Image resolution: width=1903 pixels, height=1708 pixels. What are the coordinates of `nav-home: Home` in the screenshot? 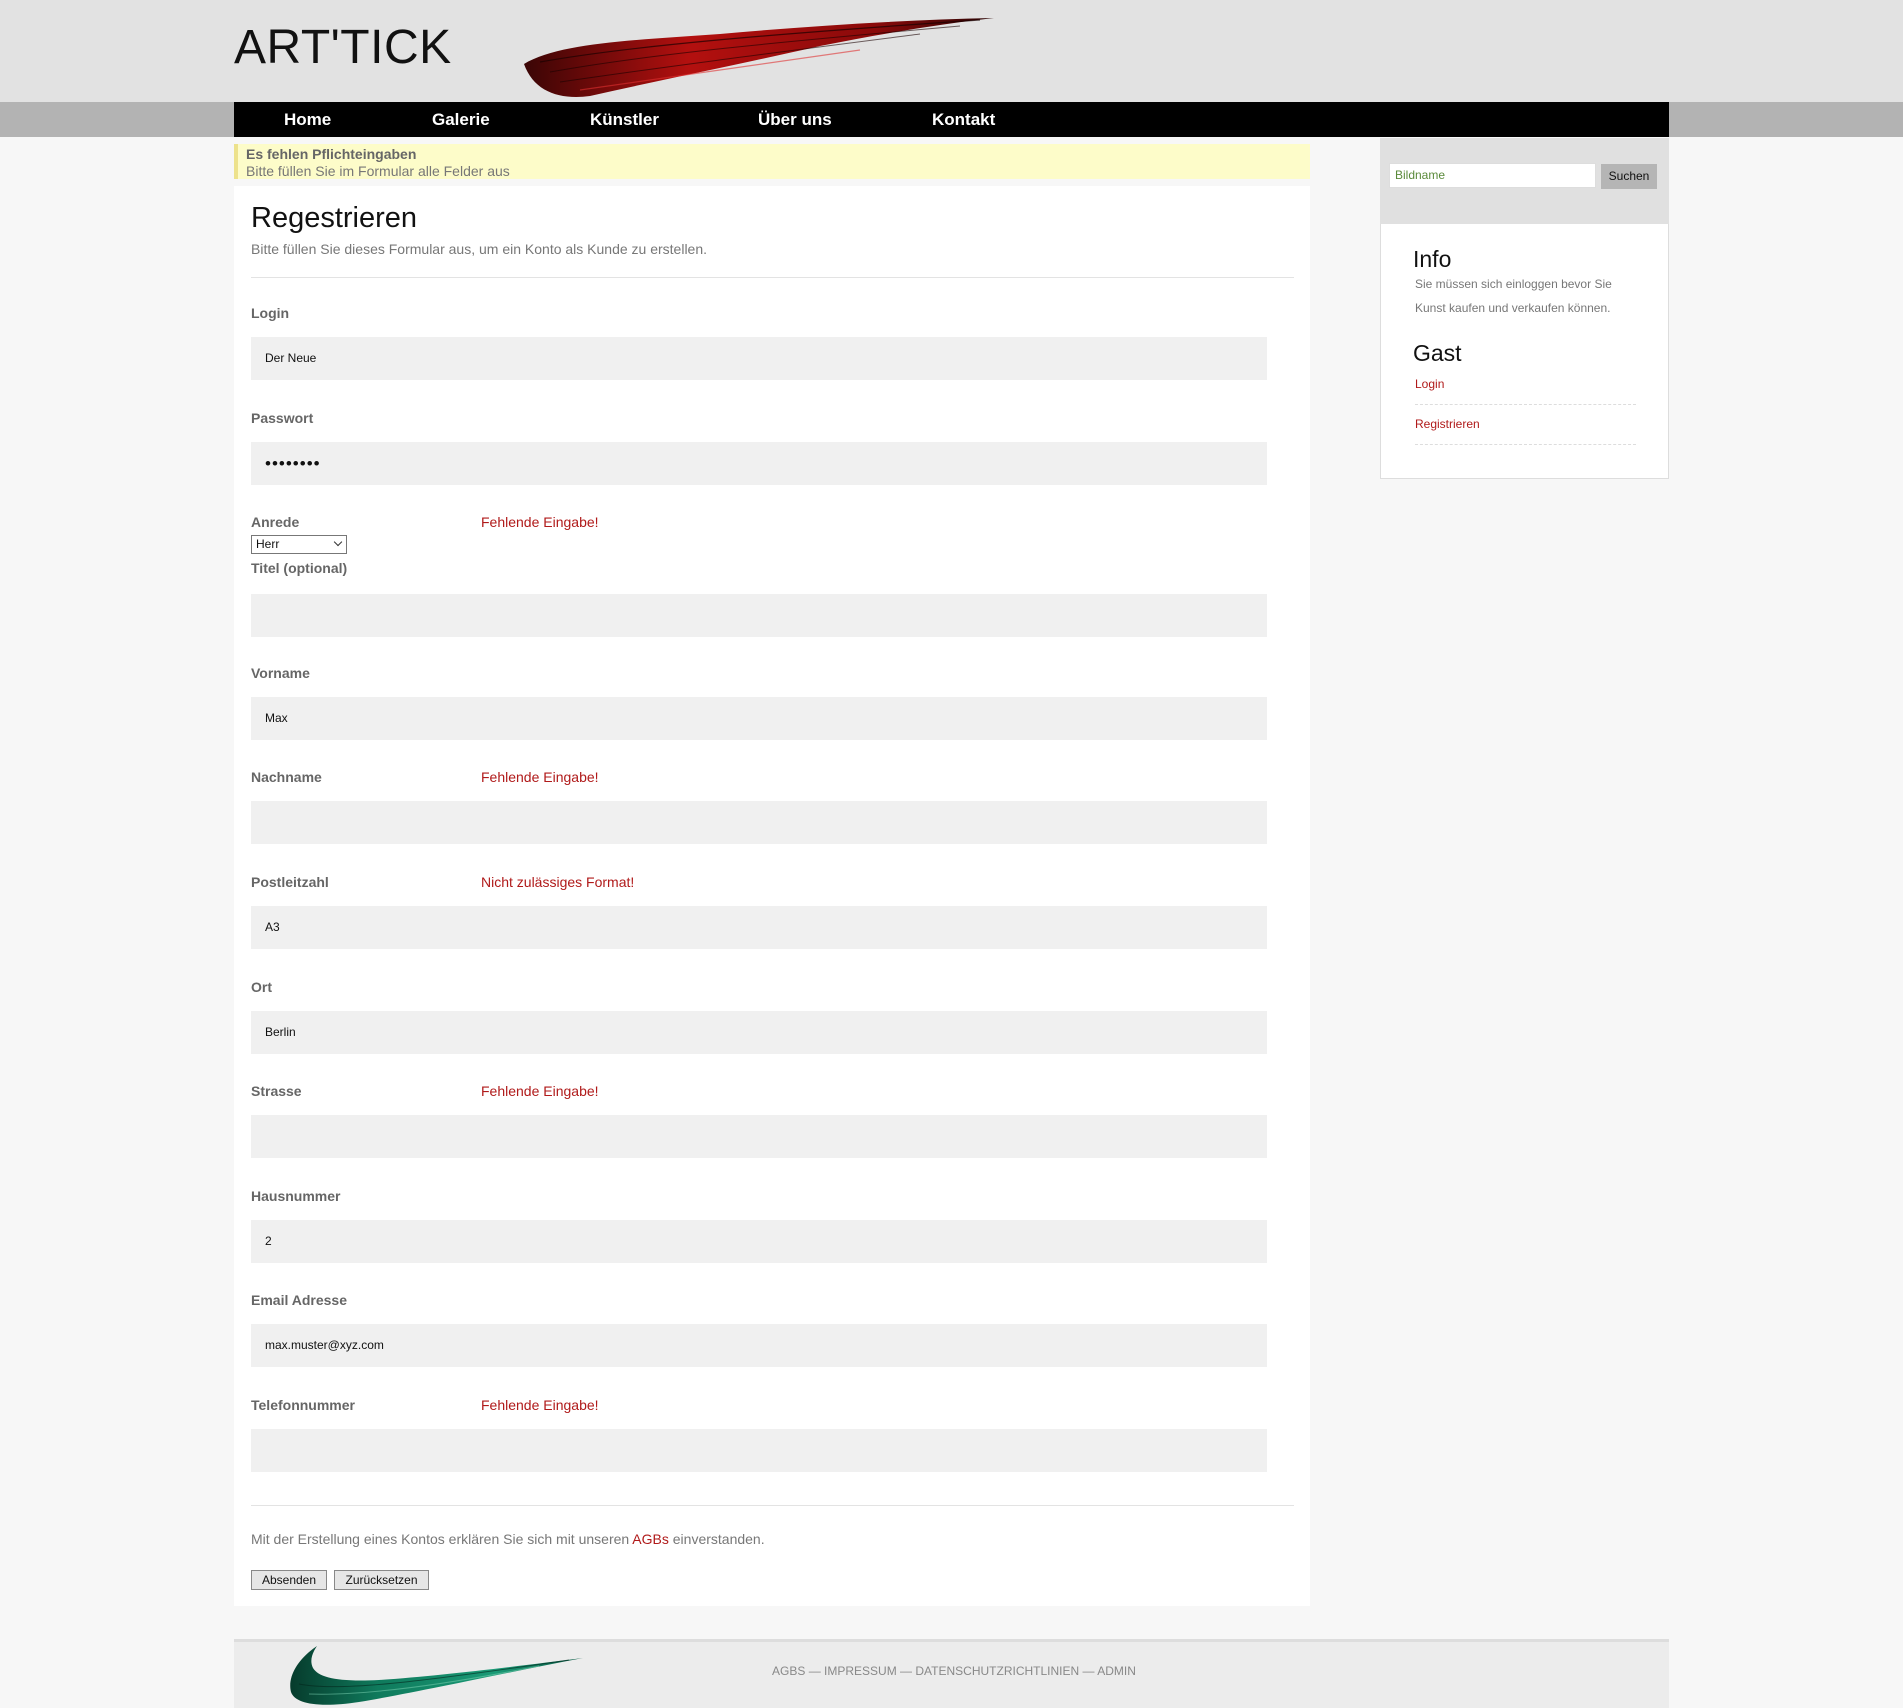 It's located at (307, 119).